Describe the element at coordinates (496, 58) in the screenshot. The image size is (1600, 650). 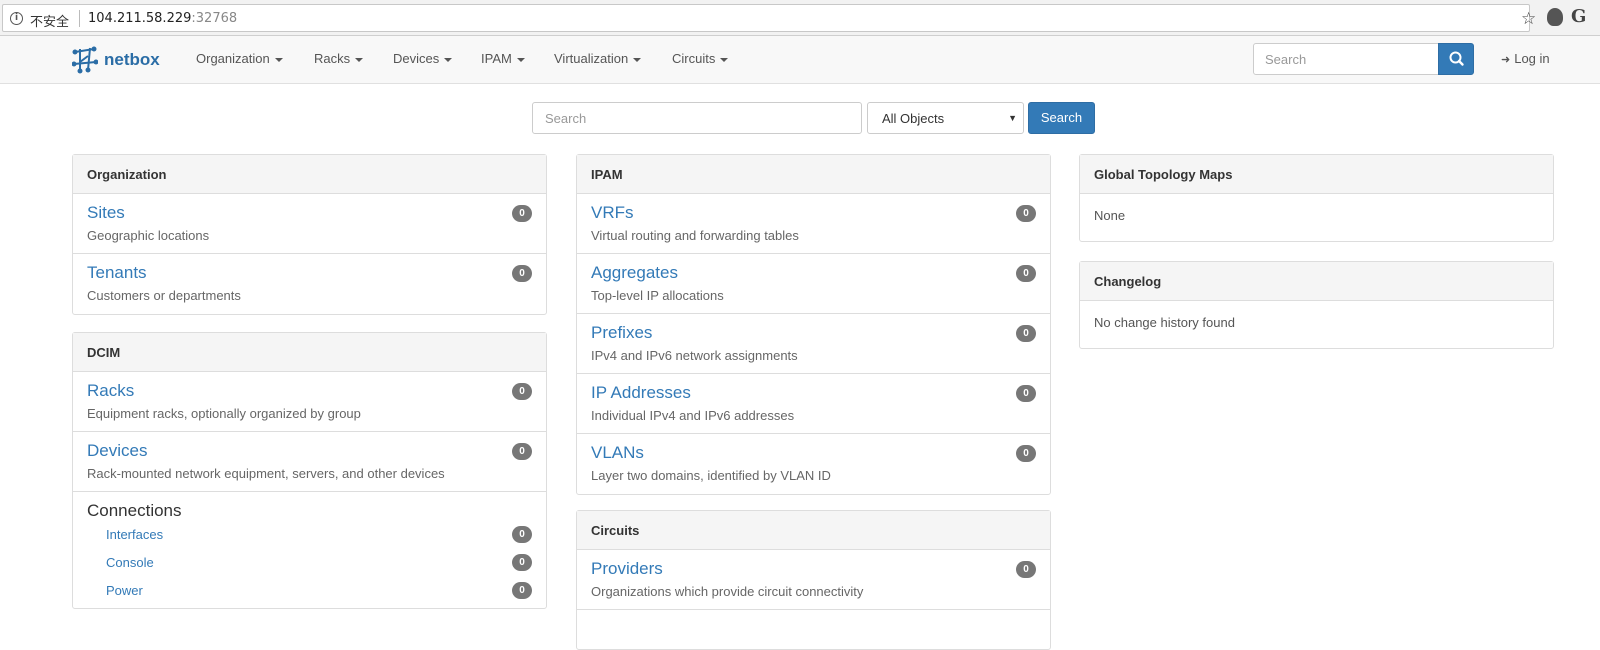
I see `nav-label: IPAM` at that location.